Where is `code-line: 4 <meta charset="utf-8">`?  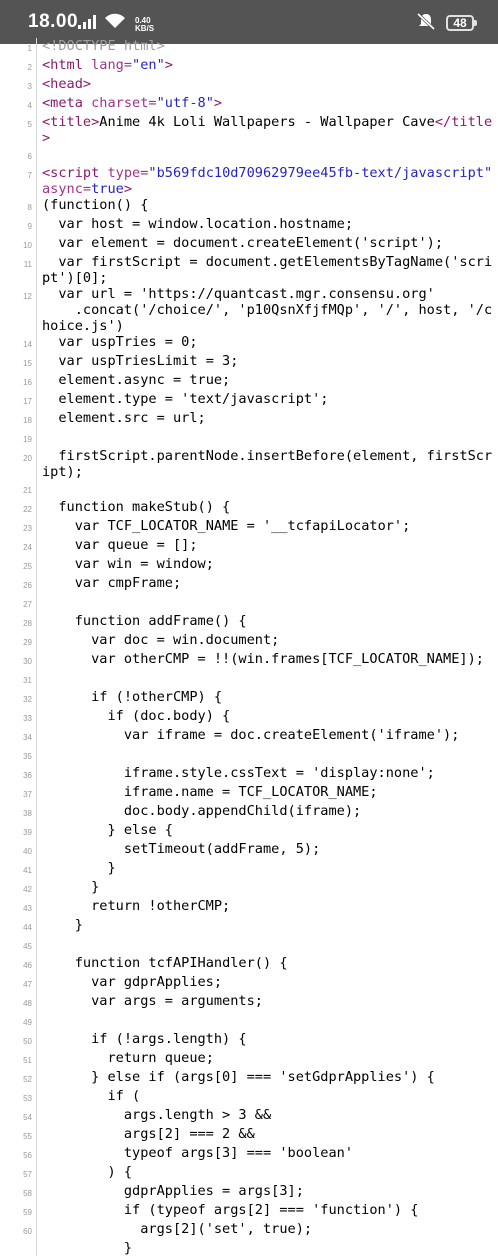
code-line: 4 <meta charset="utf-8"> is located at coordinates (249, 104).